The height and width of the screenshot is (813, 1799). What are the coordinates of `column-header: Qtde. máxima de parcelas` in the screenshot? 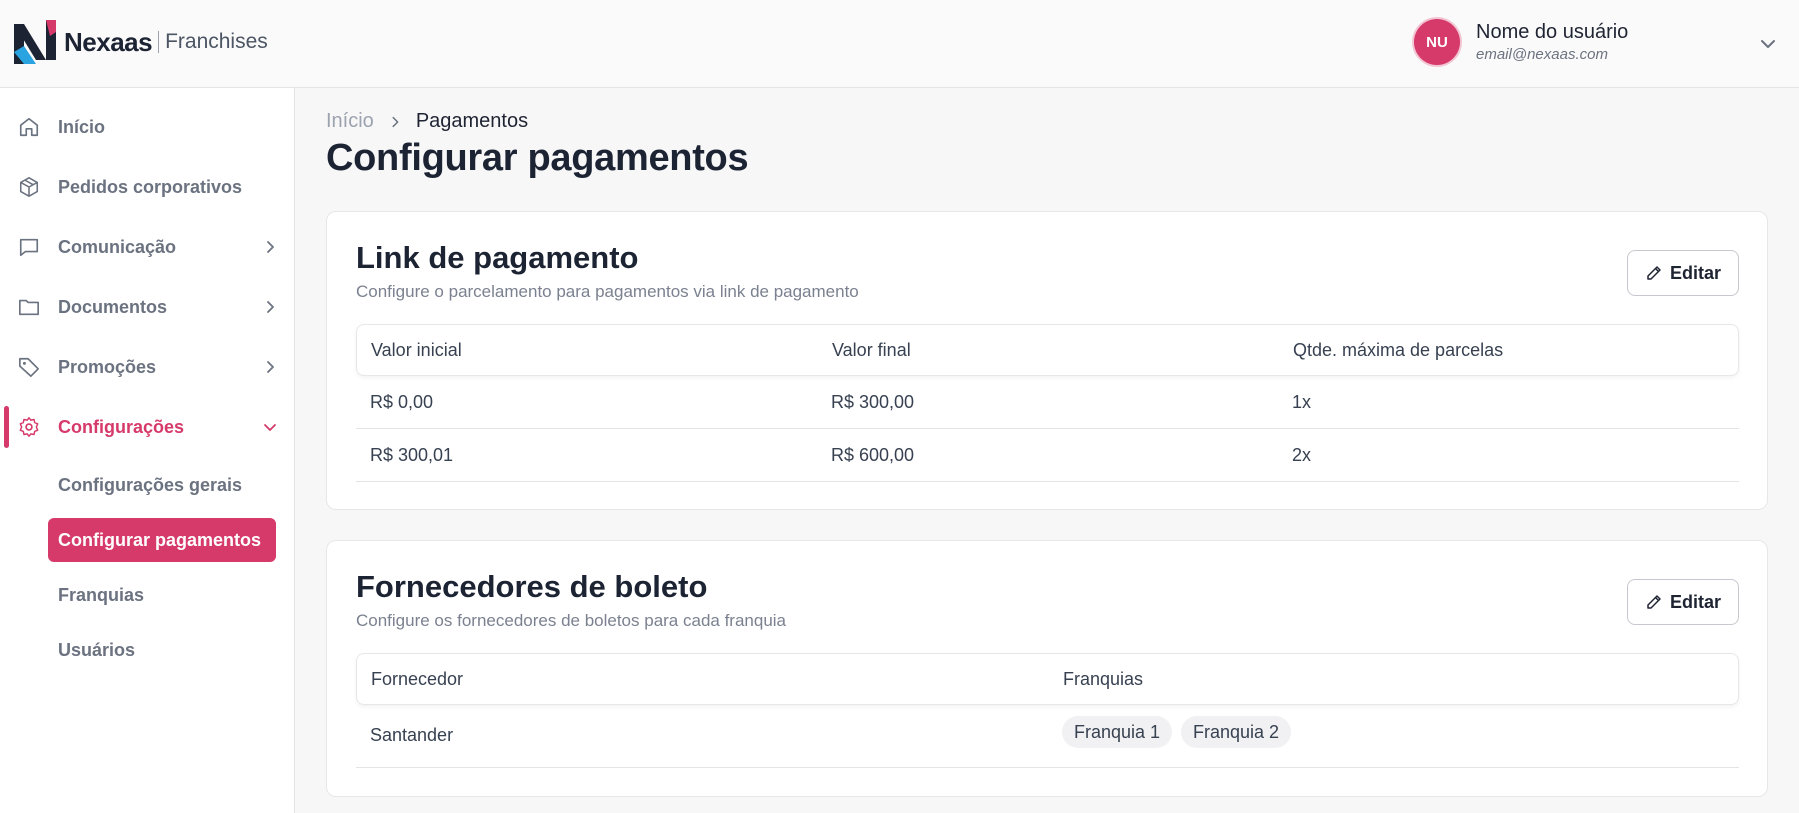 It's located at (1398, 350).